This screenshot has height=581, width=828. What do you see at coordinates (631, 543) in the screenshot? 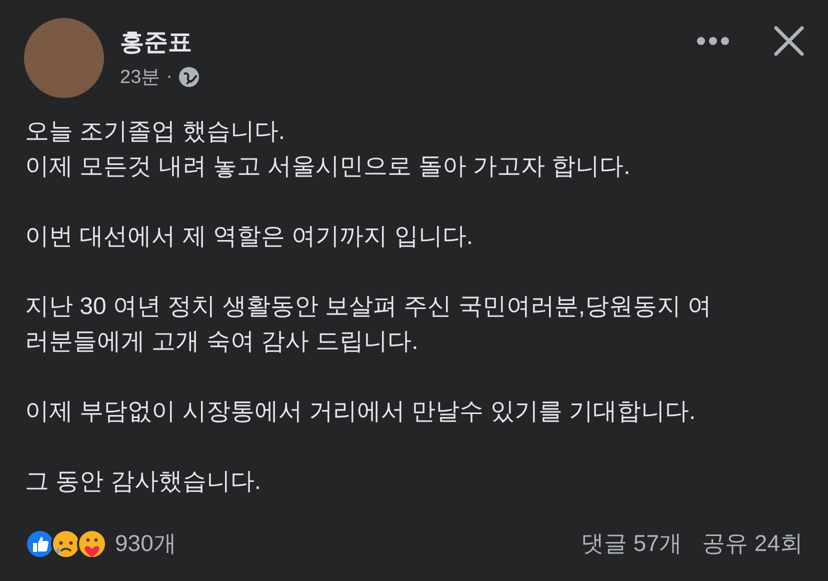
I see `comment-count: 댓글 57개` at bounding box center [631, 543].